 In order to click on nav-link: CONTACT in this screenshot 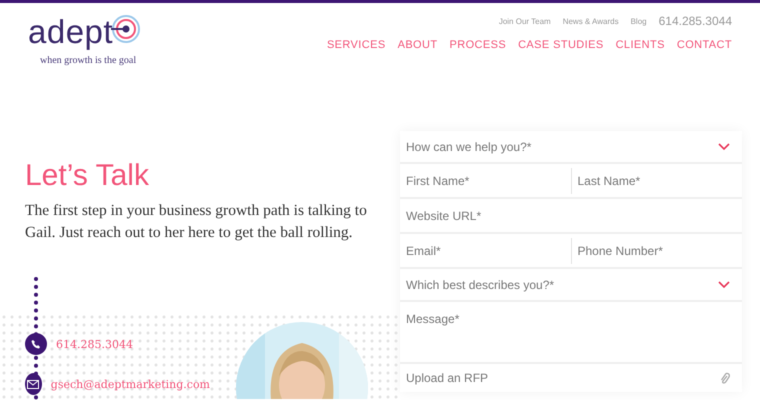, I will do `click(704, 45)`.